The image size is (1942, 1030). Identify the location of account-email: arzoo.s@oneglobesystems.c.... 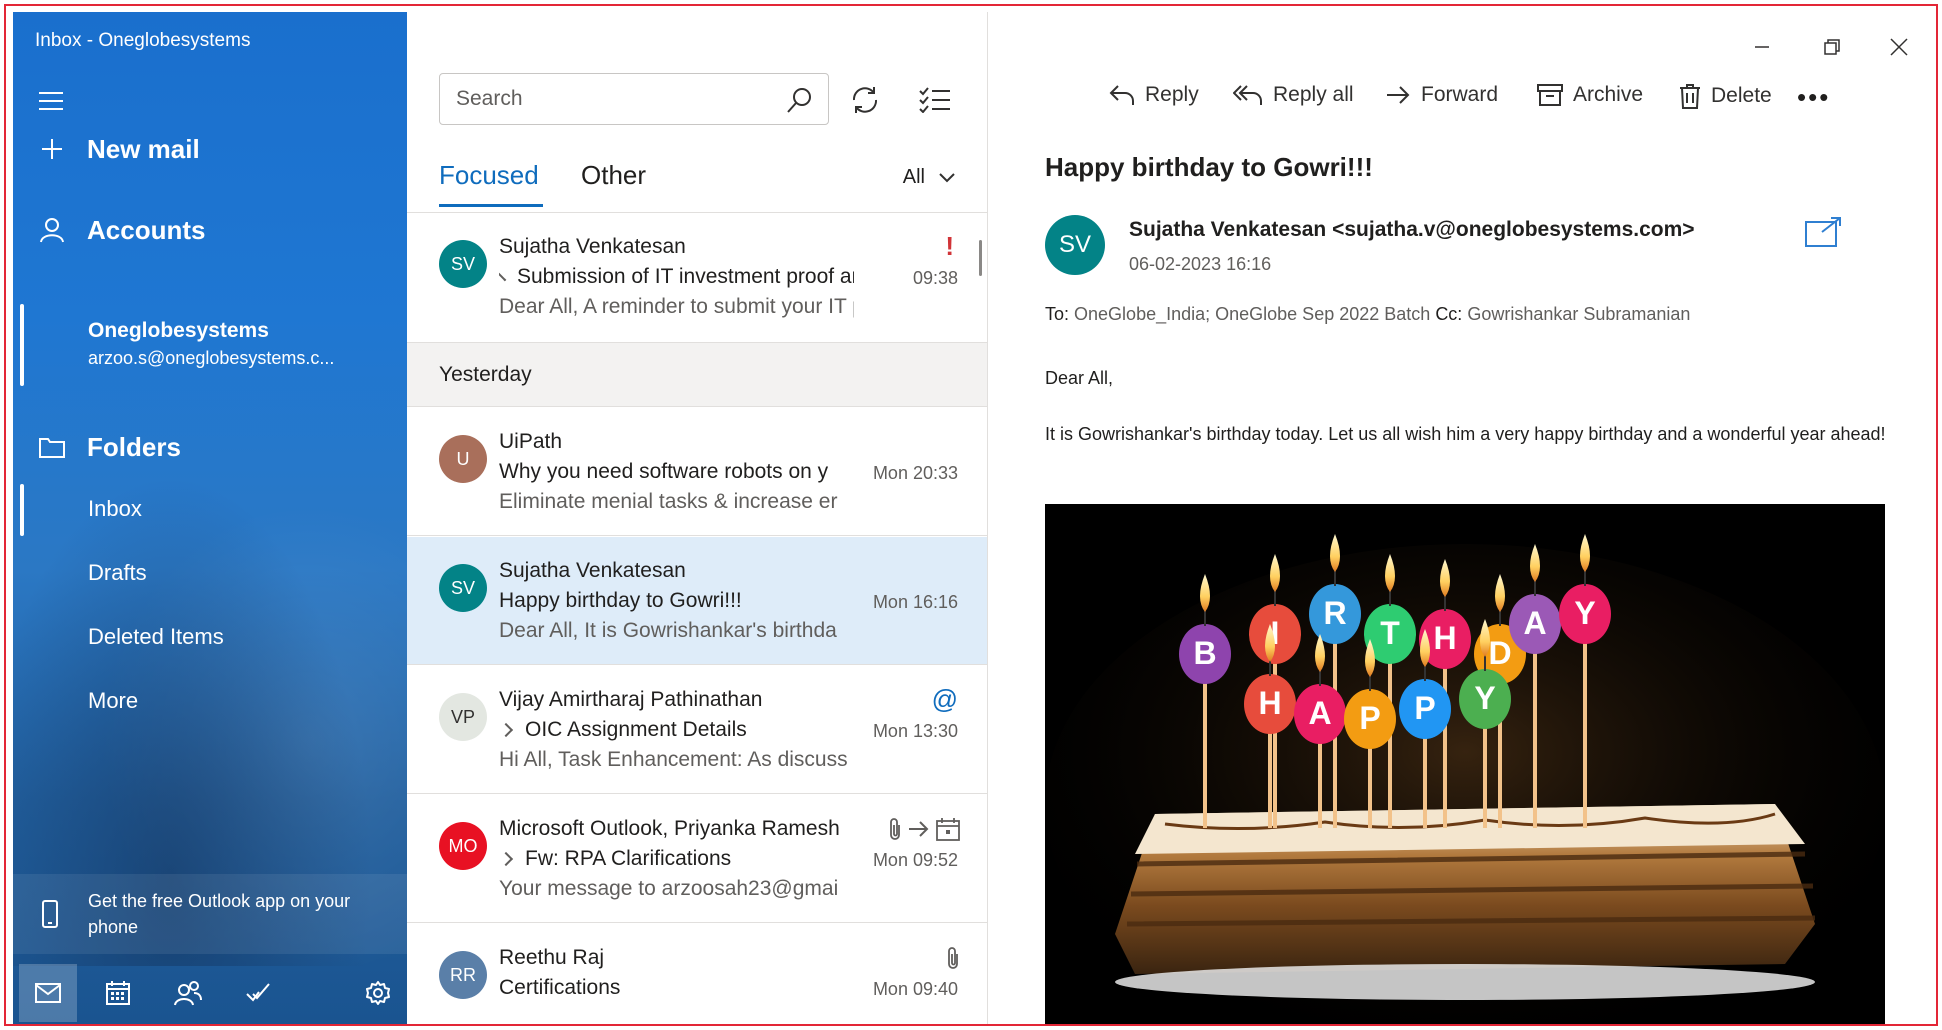
(211, 358).